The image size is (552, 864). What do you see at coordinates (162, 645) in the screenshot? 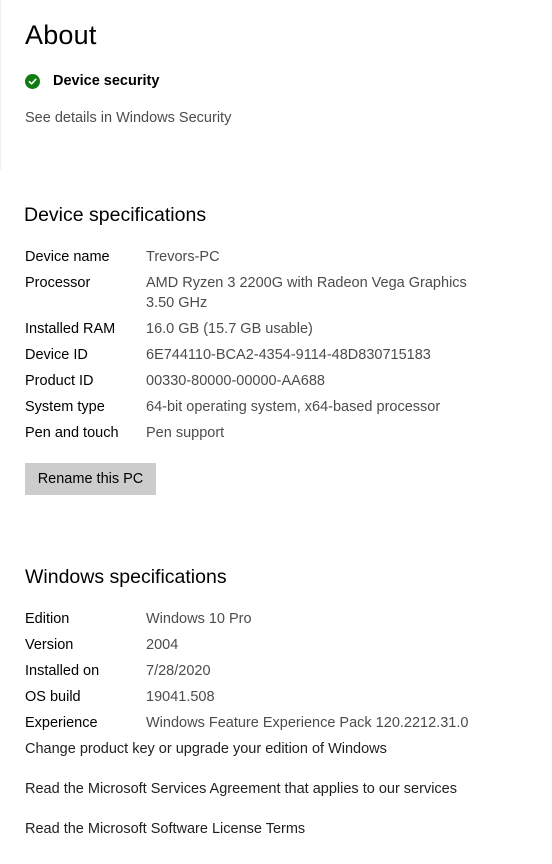
I see `spec-value-version: 2004` at bounding box center [162, 645].